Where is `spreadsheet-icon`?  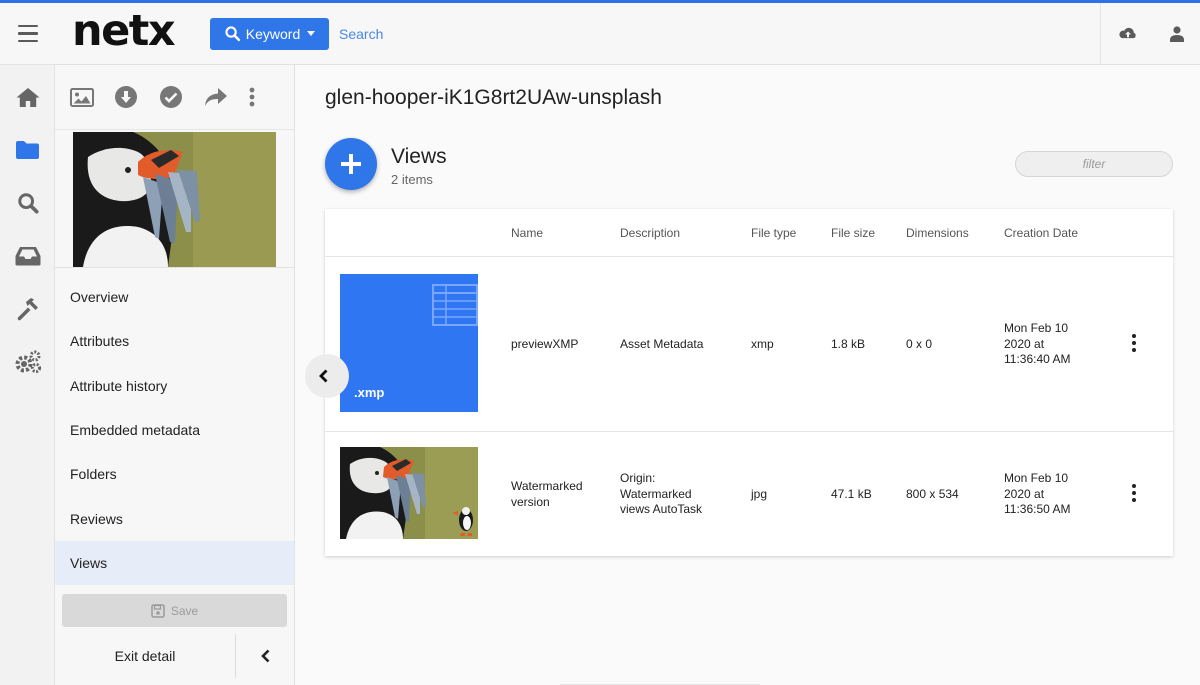
spreadsheet-icon is located at coordinates (455, 305).